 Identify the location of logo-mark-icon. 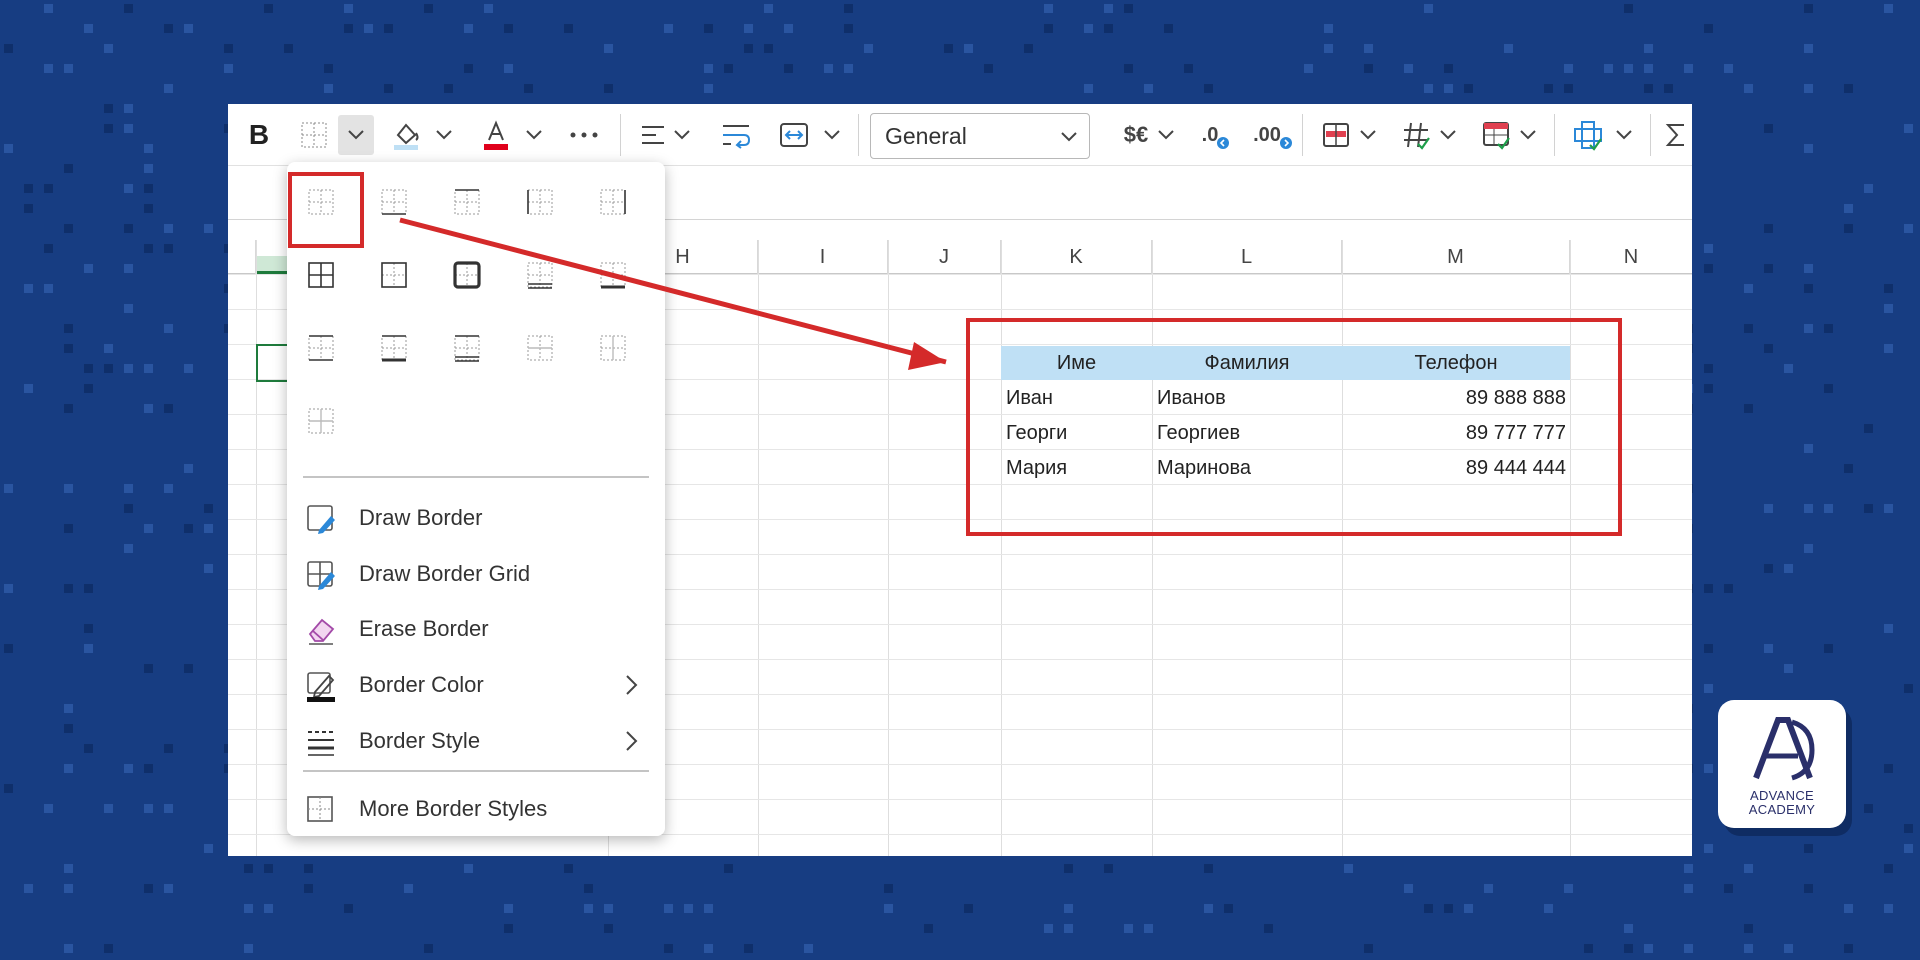
(1784, 749).